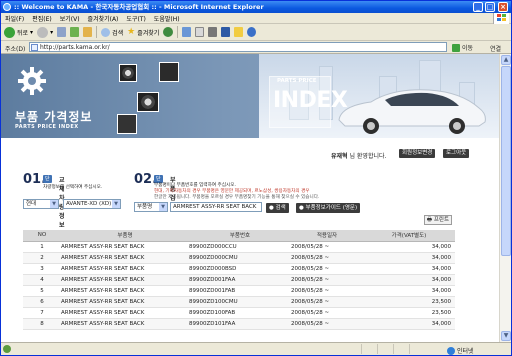  I want to click on model-select: AVANTE-XD (XD) ▼, so click(92, 204).